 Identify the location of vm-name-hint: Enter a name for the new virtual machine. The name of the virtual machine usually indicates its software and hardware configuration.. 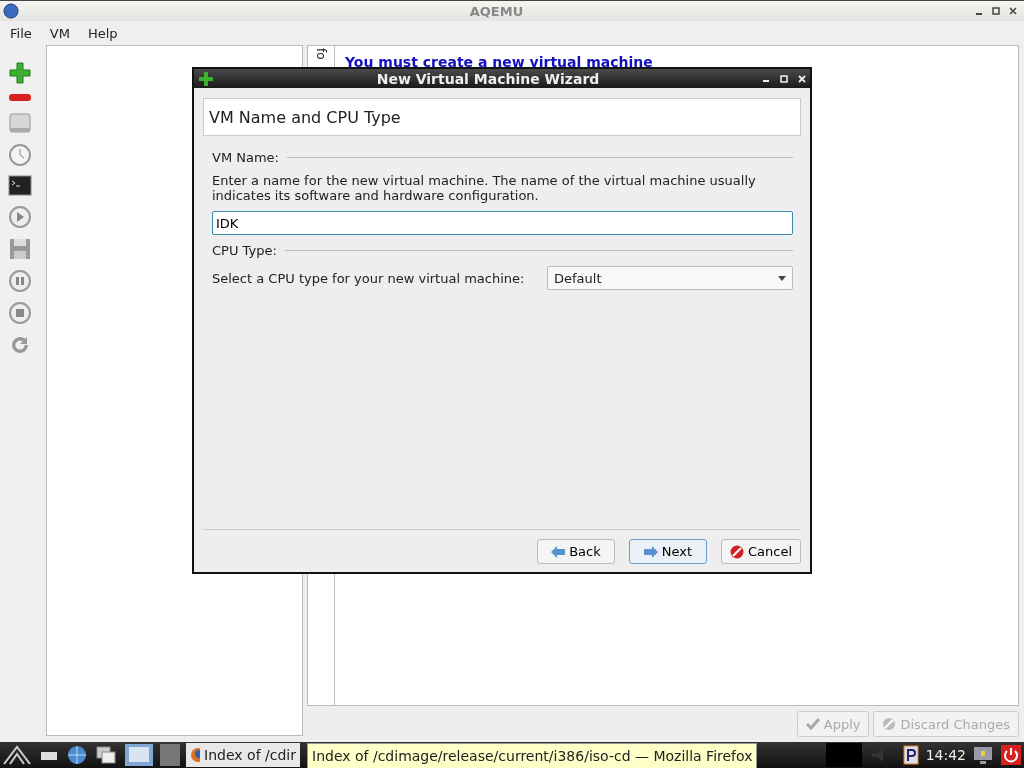
(484, 188).